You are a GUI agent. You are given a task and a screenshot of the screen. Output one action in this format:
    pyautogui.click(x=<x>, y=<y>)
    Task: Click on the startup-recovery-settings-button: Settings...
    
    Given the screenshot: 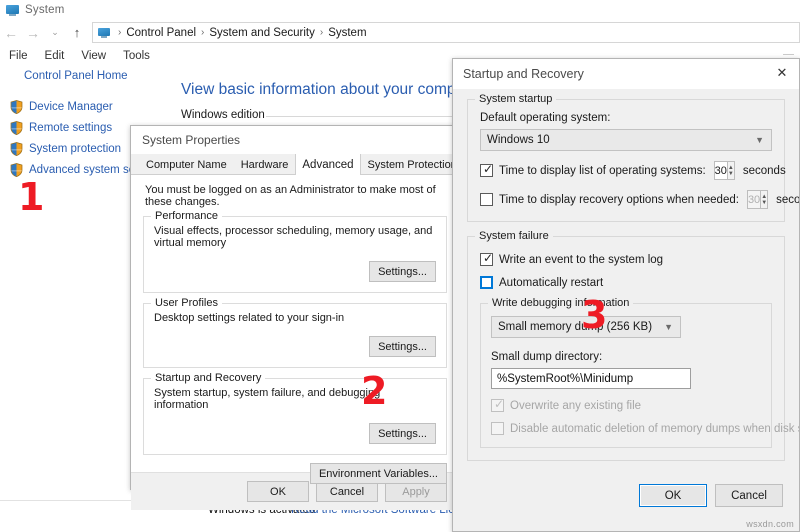 What is the action you would take?
    pyautogui.click(x=402, y=433)
    